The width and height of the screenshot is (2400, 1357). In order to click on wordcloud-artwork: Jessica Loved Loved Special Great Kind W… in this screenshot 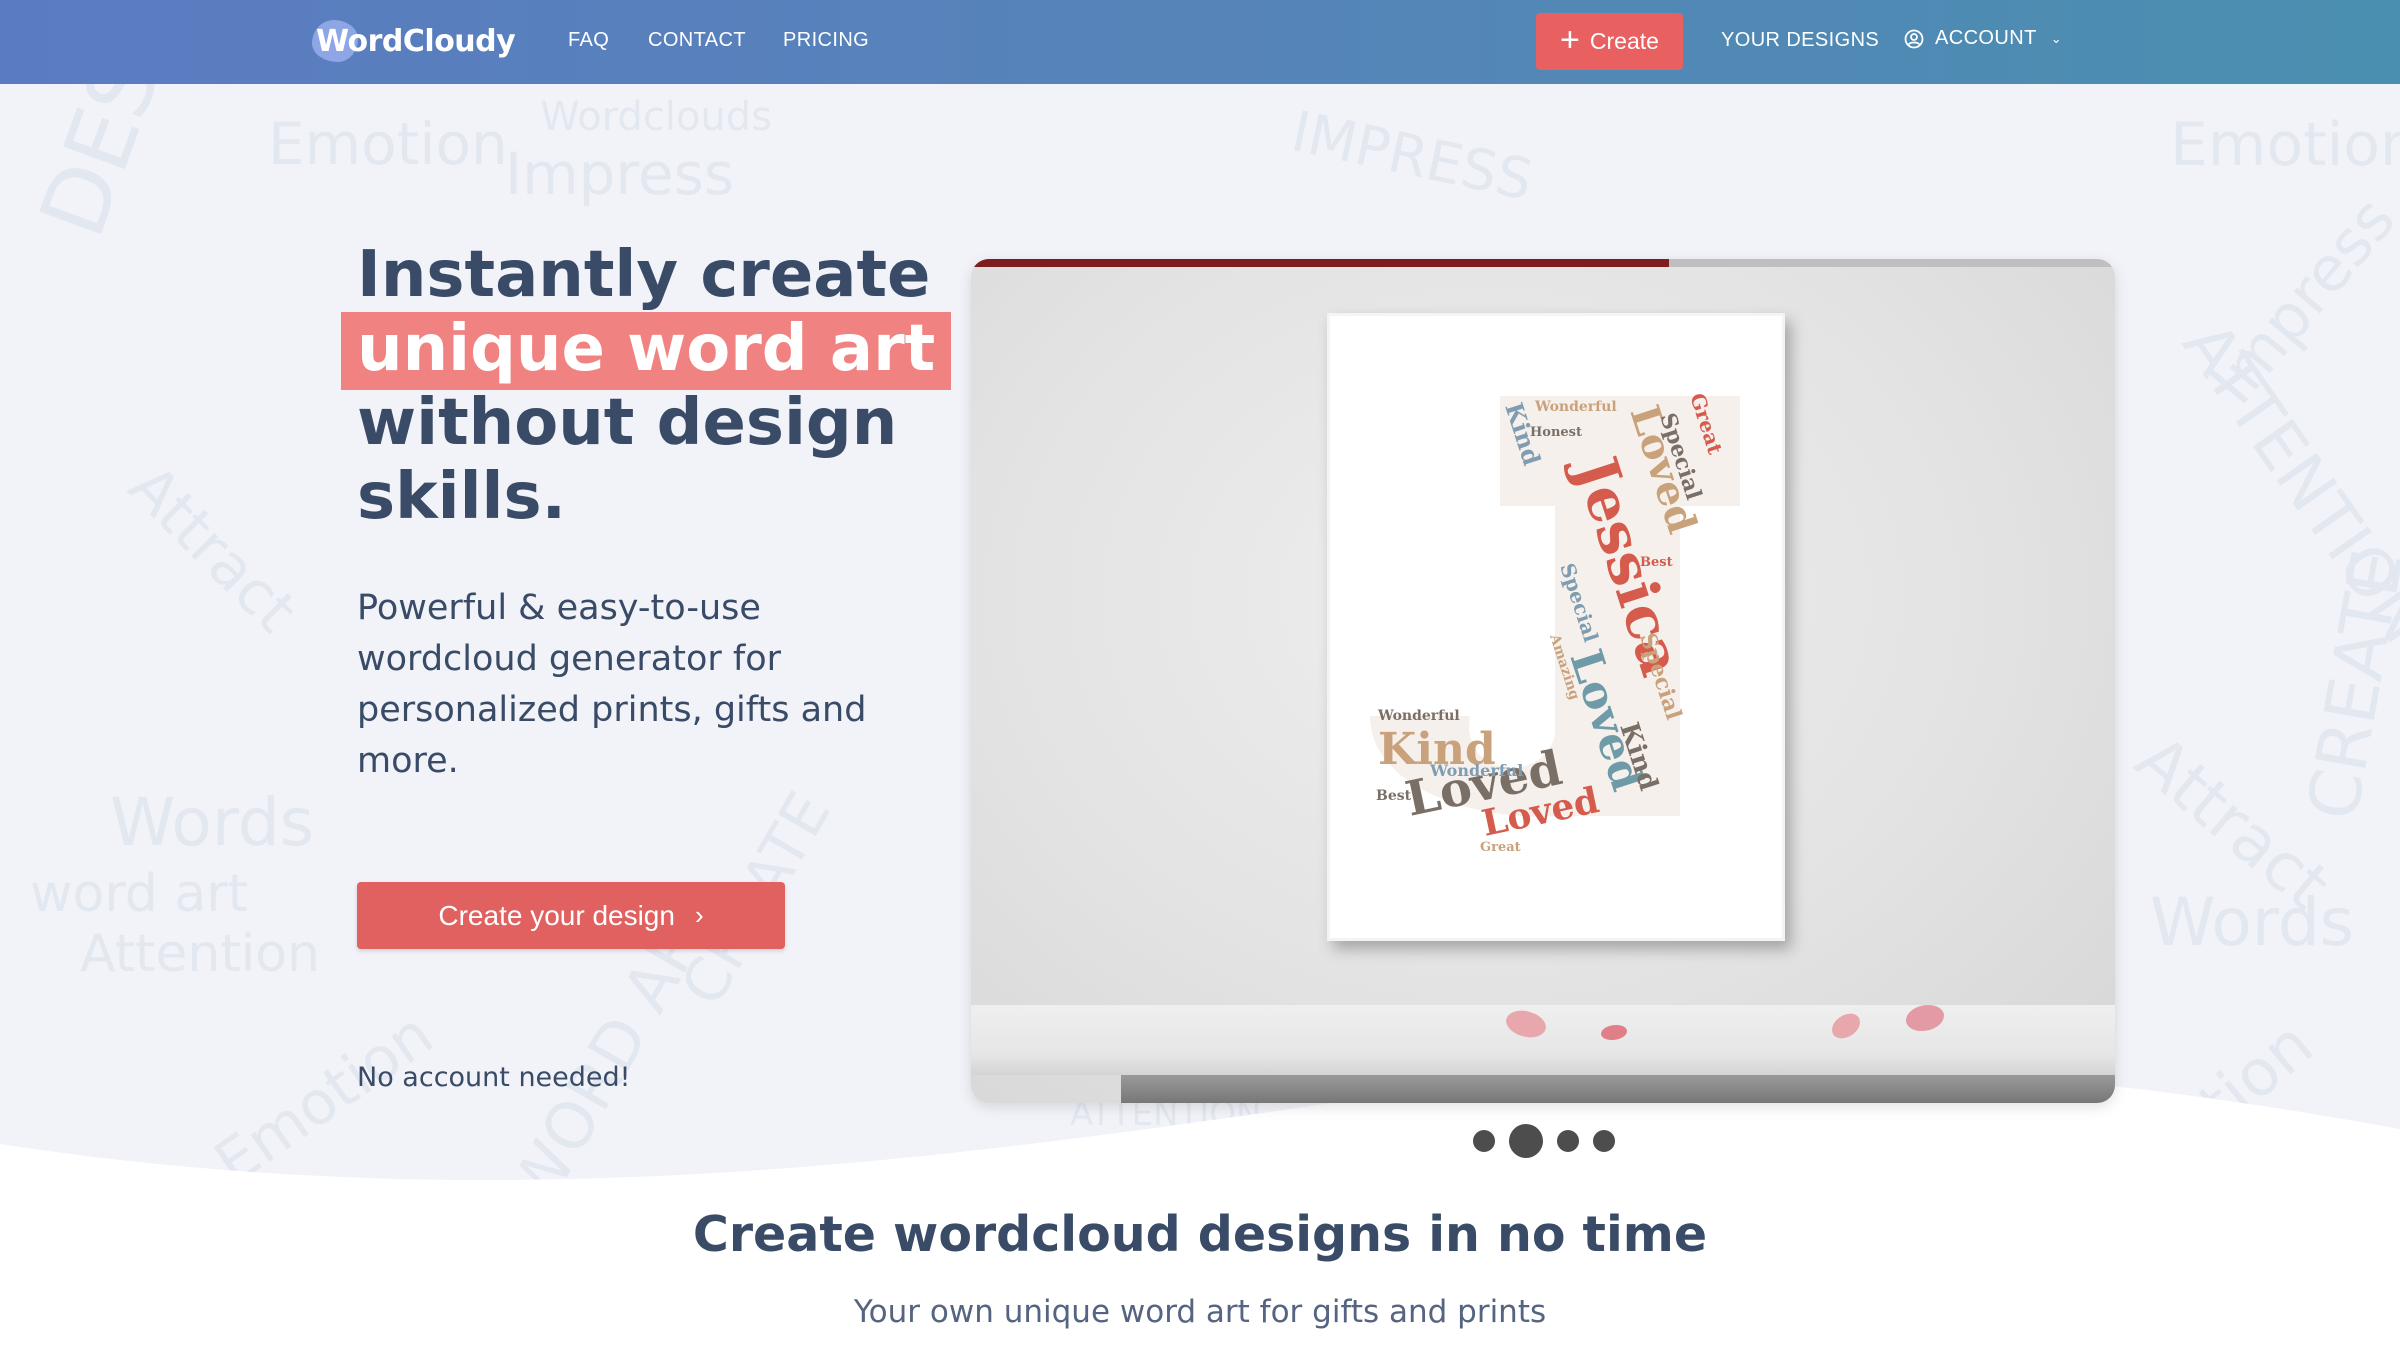, I will do `click(1555, 622)`.